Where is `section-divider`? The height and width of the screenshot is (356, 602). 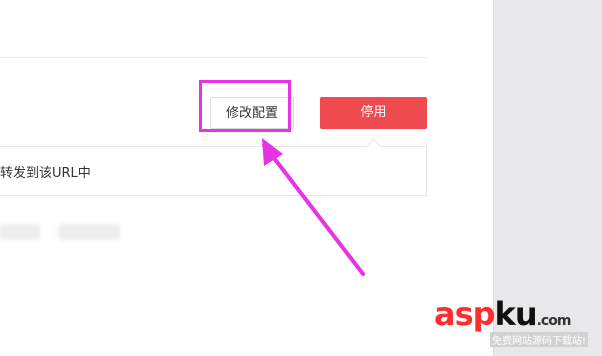 section-divider is located at coordinates (213, 57).